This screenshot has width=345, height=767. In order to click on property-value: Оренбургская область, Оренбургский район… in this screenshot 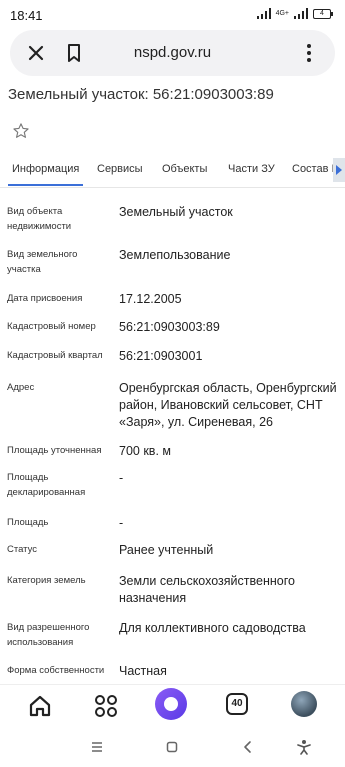, I will do `click(228, 405)`.